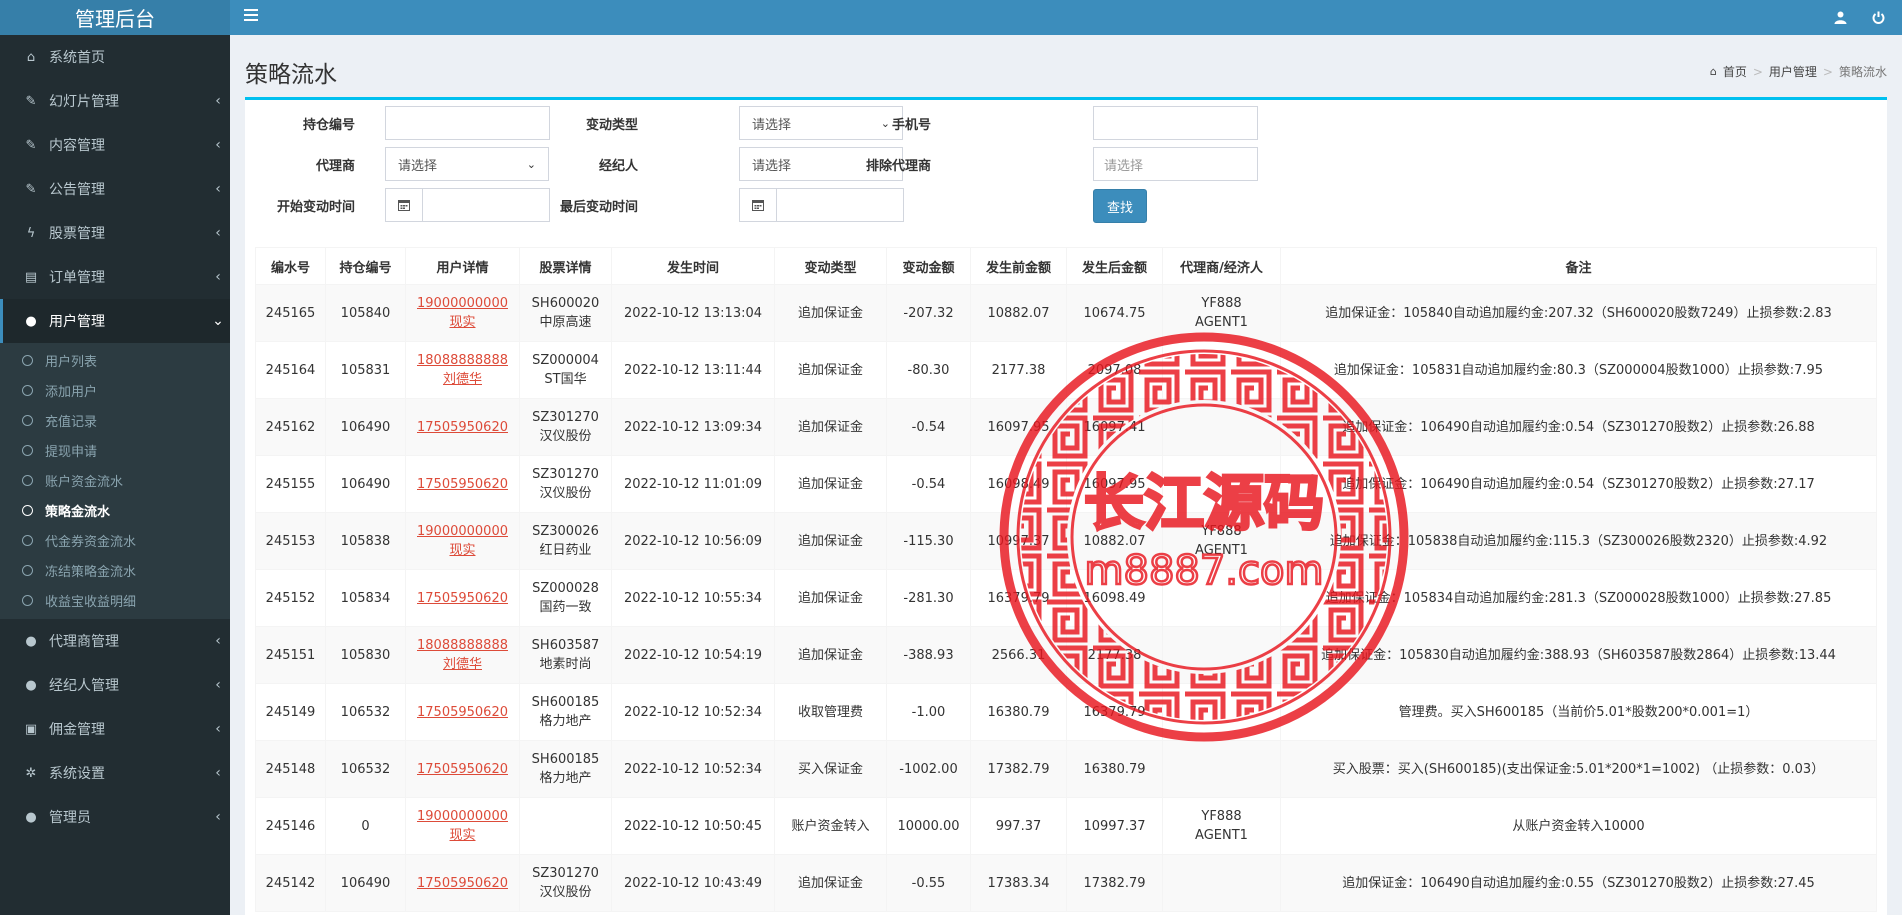  Describe the element at coordinates (611, 125) in the screenshot. I see `change-type-label: 变动类型` at that location.